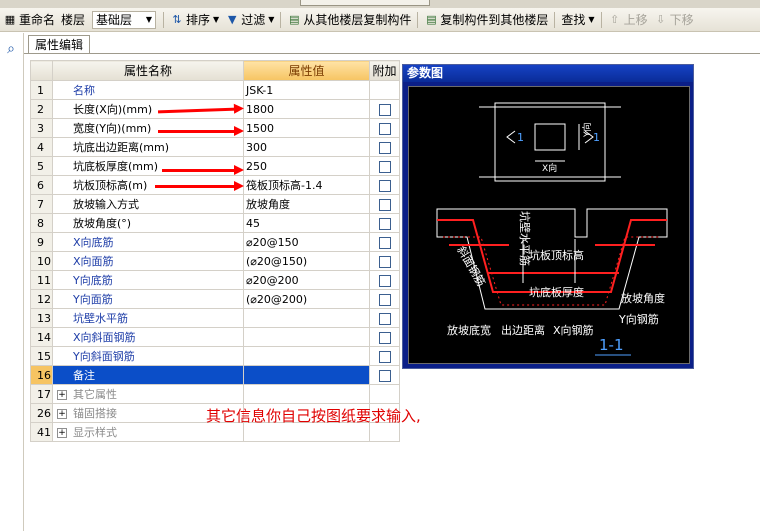 Image resolution: width=760 pixels, height=531 pixels. What do you see at coordinates (306, 261) in the screenshot?
I see `property-value: (⌀20@150)` at bounding box center [306, 261].